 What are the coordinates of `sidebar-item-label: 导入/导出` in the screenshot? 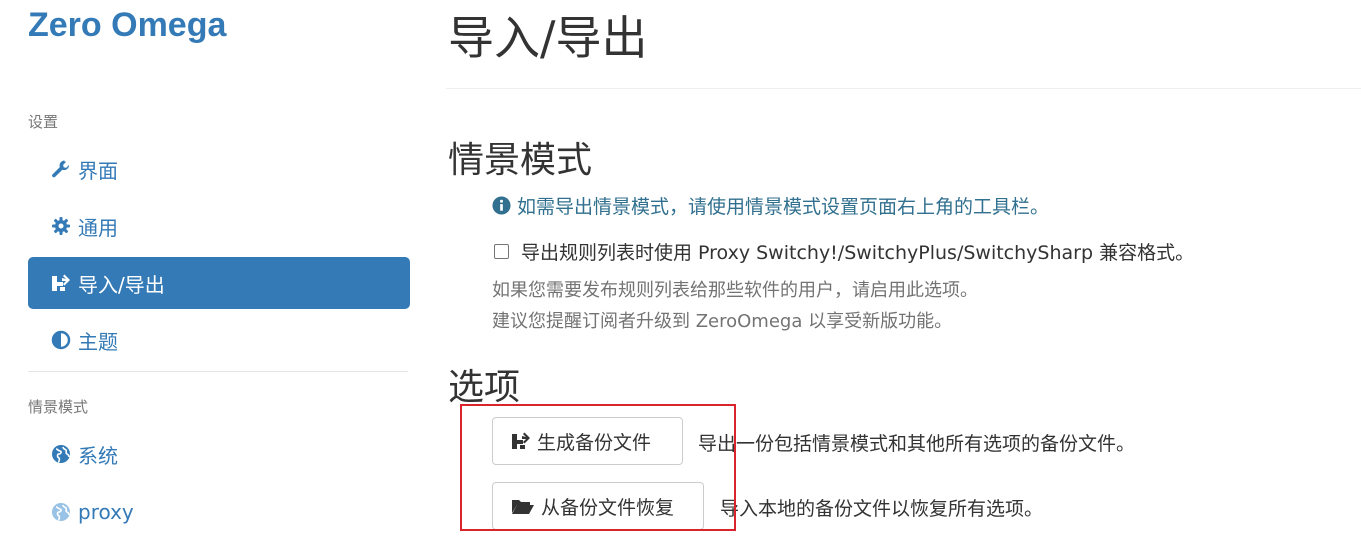 It's located at (121, 284).